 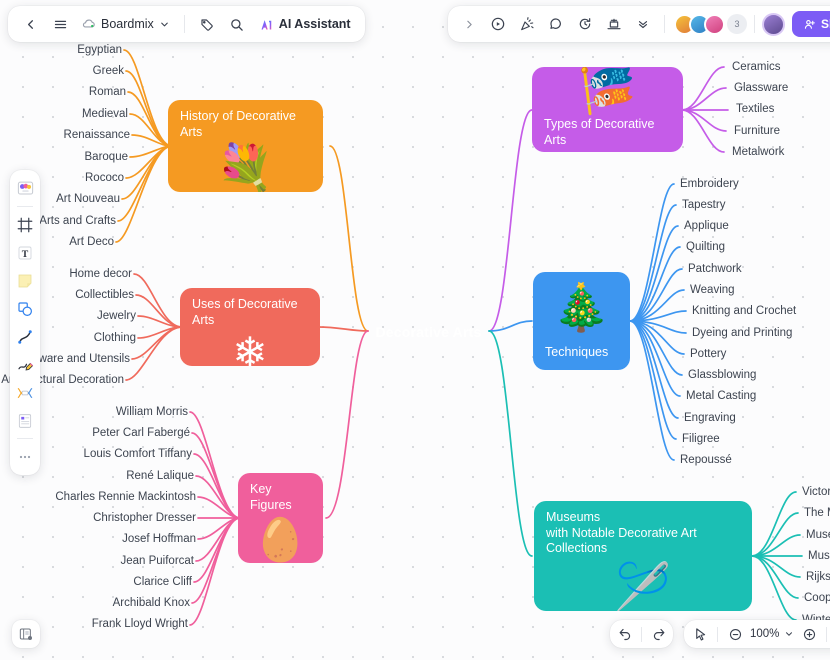 What do you see at coordinates (25, 224) in the screenshot?
I see `frame-icon` at bounding box center [25, 224].